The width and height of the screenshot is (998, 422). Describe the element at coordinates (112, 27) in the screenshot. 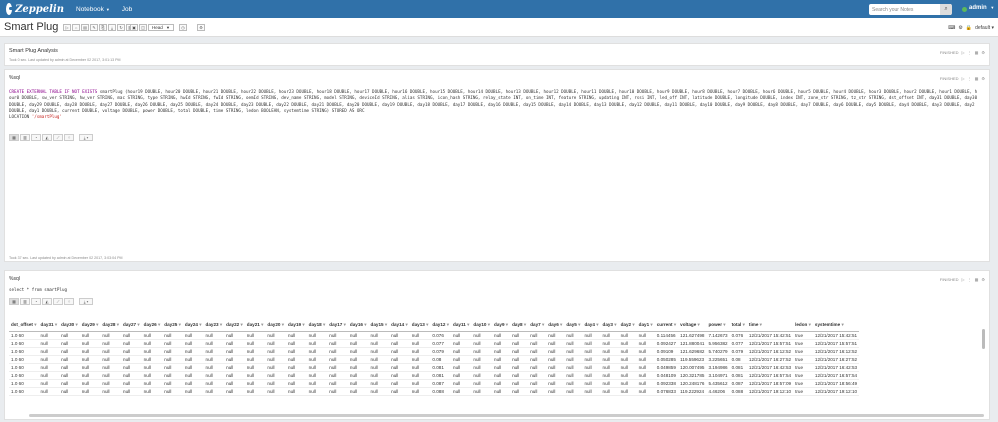

I see `export-icon: ⤓` at that location.